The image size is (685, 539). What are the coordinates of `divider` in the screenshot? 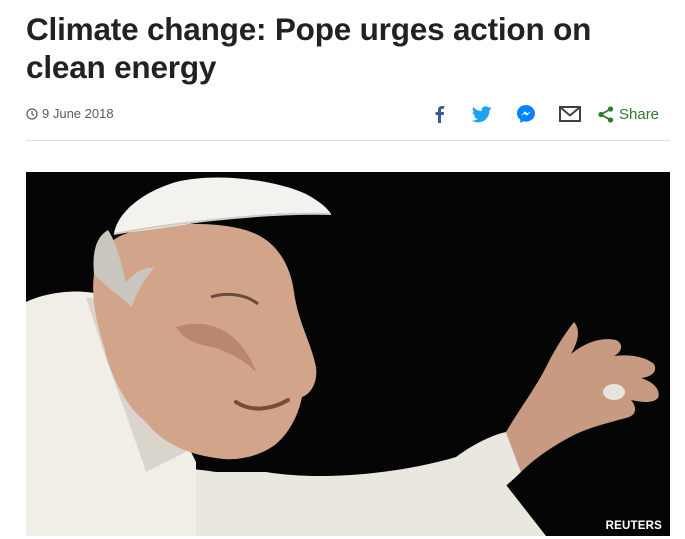 It's located at (348, 140).